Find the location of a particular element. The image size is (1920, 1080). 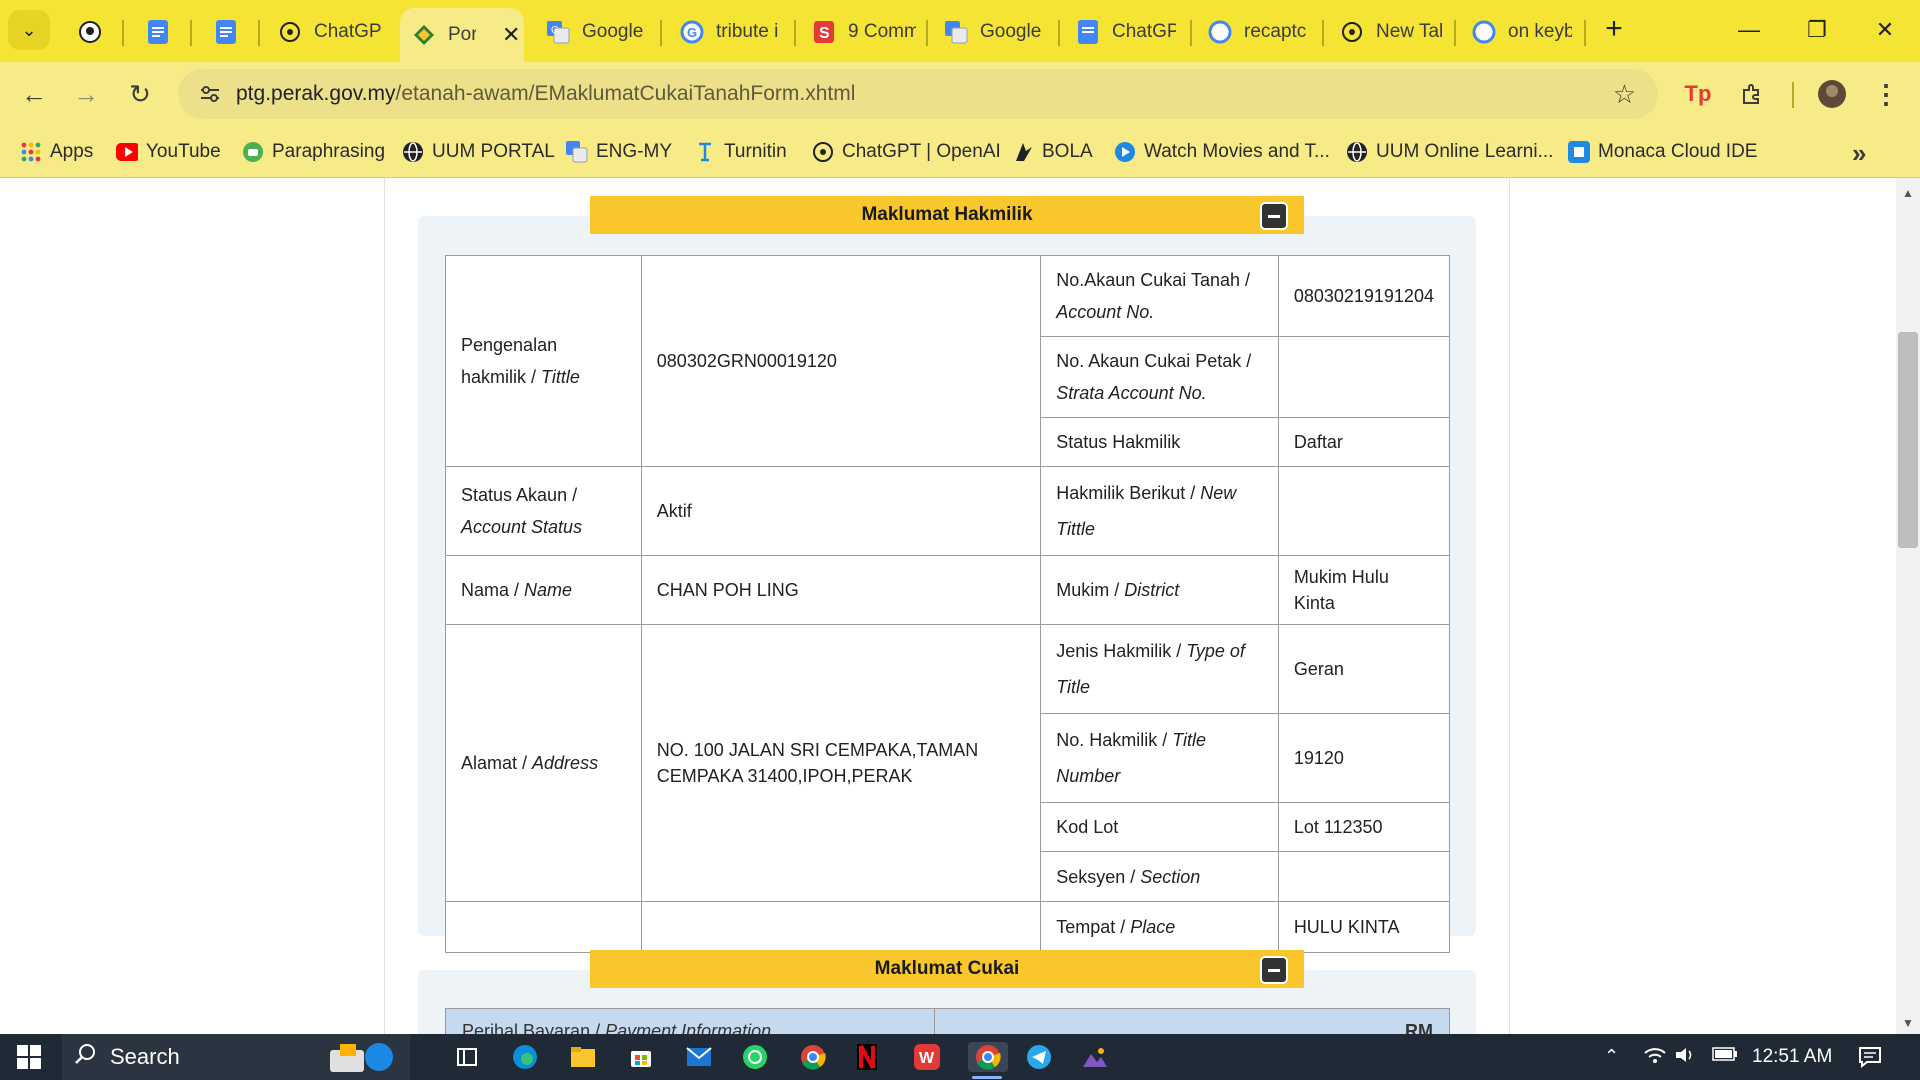

district-value: Mukim Hulu Kinta is located at coordinates (1364, 590).